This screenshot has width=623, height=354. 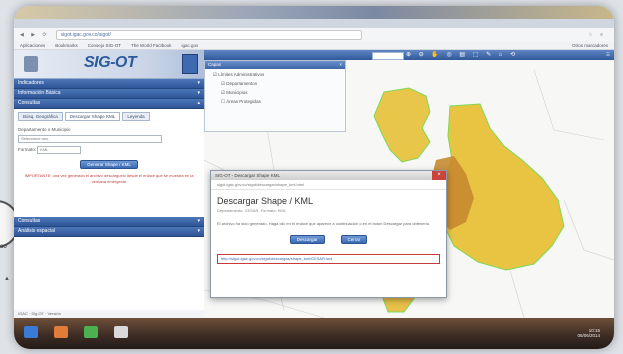 What do you see at coordinates (241, 74) in the screenshot?
I see `layer-label: Límites Administrativos` at bounding box center [241, 74].